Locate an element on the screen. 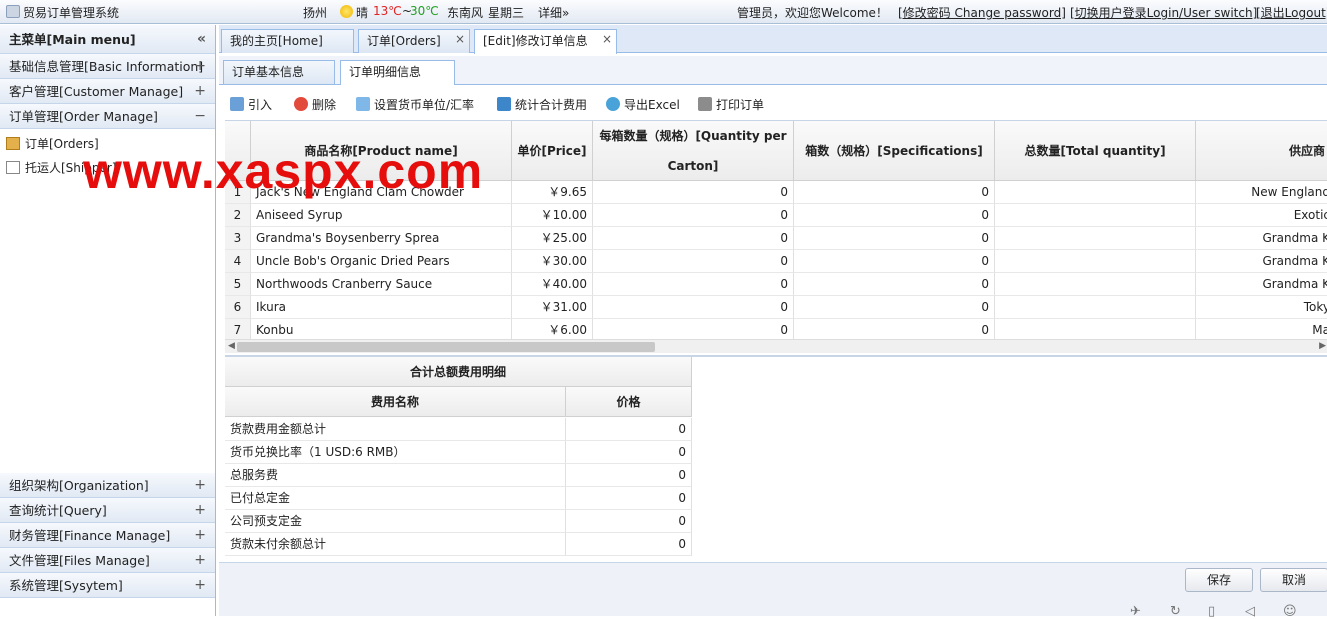 The image size is (1327, 619). delete-button: 删除 is located at coordinates (315, 104).